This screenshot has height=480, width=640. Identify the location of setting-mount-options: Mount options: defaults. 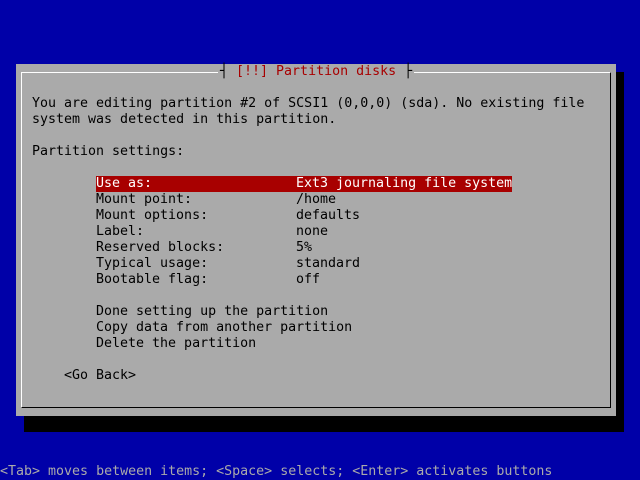
(304, 216).